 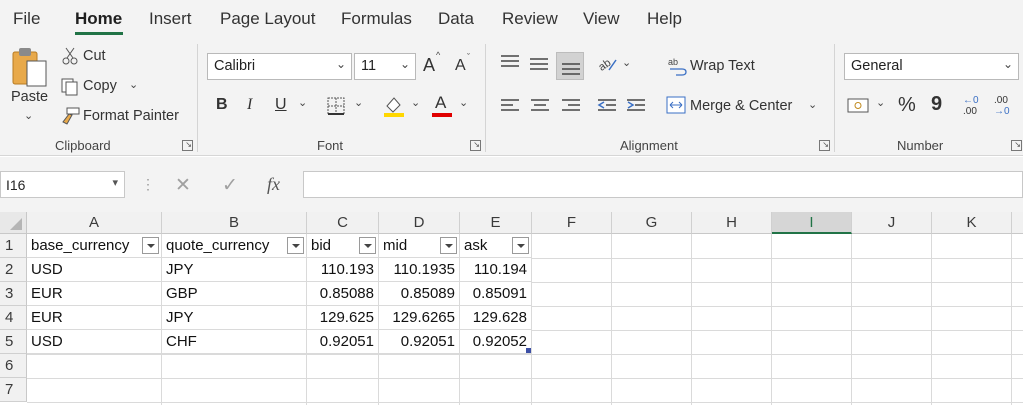 What do you see at coordinates (302, 102) in the screenshot?
I see `underline-dropdown-caret: ⌄` at bounding box center [302, 102].